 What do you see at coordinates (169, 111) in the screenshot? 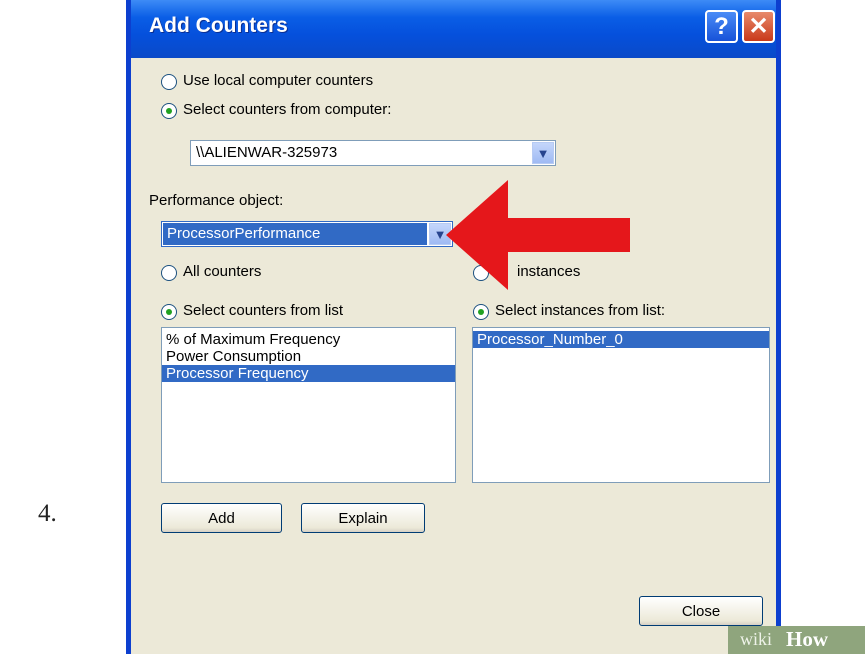
I see `select-from-computer-radio` at bounding box center [169, 111].